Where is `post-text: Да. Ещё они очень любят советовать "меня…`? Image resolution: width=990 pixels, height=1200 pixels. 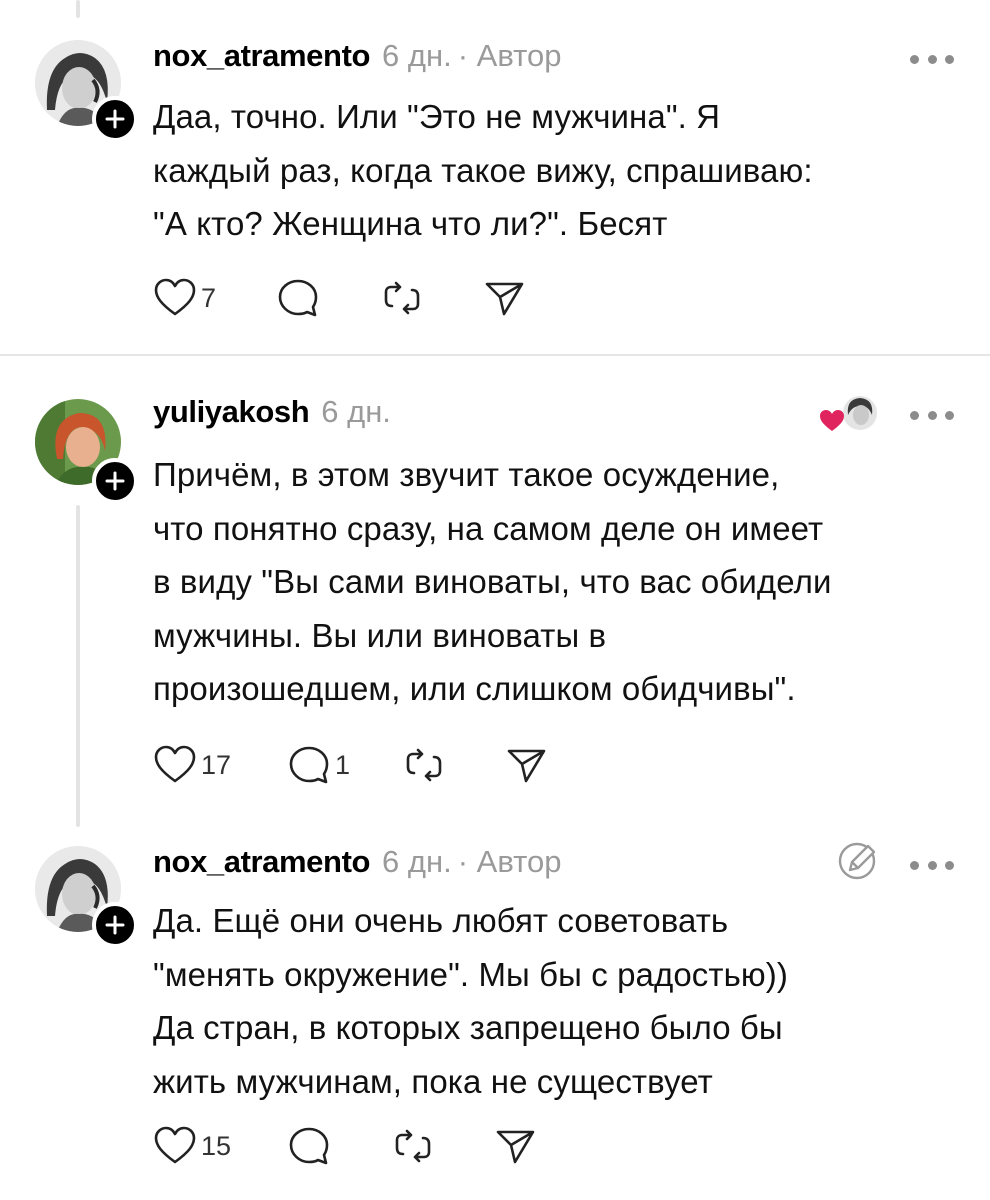
post-text: Да. Ещё они очень любят советовать "меня… is located at coordinates (470, 1001).